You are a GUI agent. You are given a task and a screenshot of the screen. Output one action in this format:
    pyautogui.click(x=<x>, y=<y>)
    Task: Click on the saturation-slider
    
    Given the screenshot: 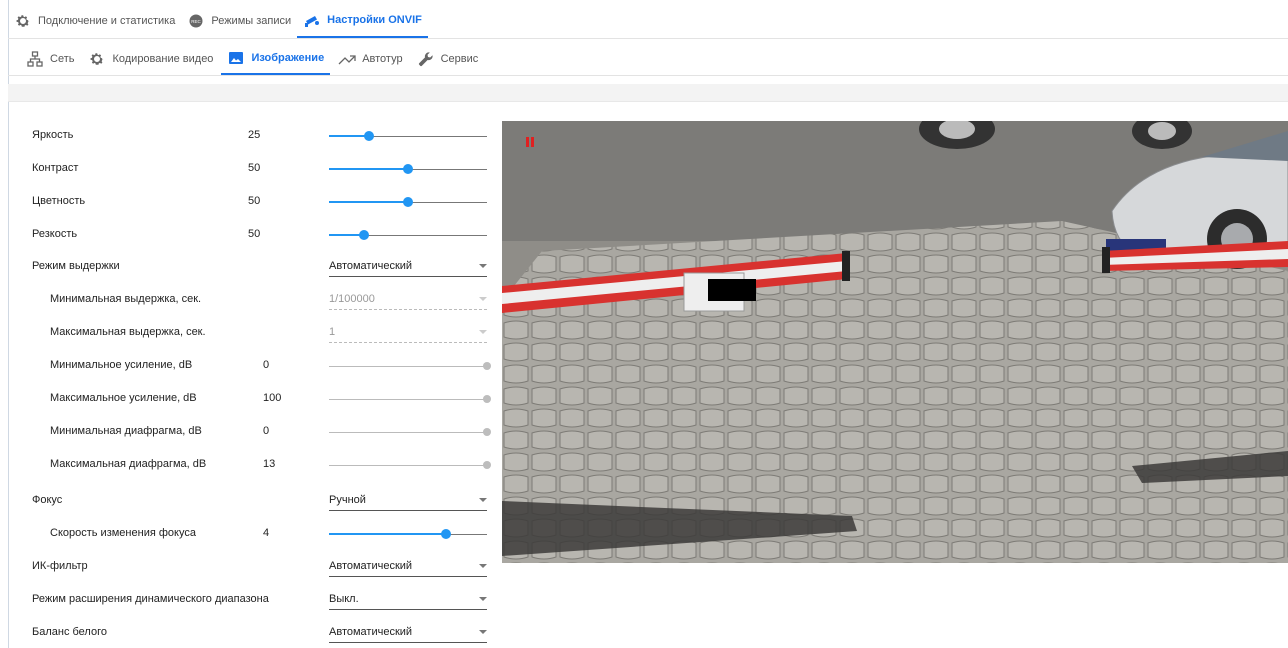 What is the action you would take?
    pyautogui.click(x=408, y=205)
    